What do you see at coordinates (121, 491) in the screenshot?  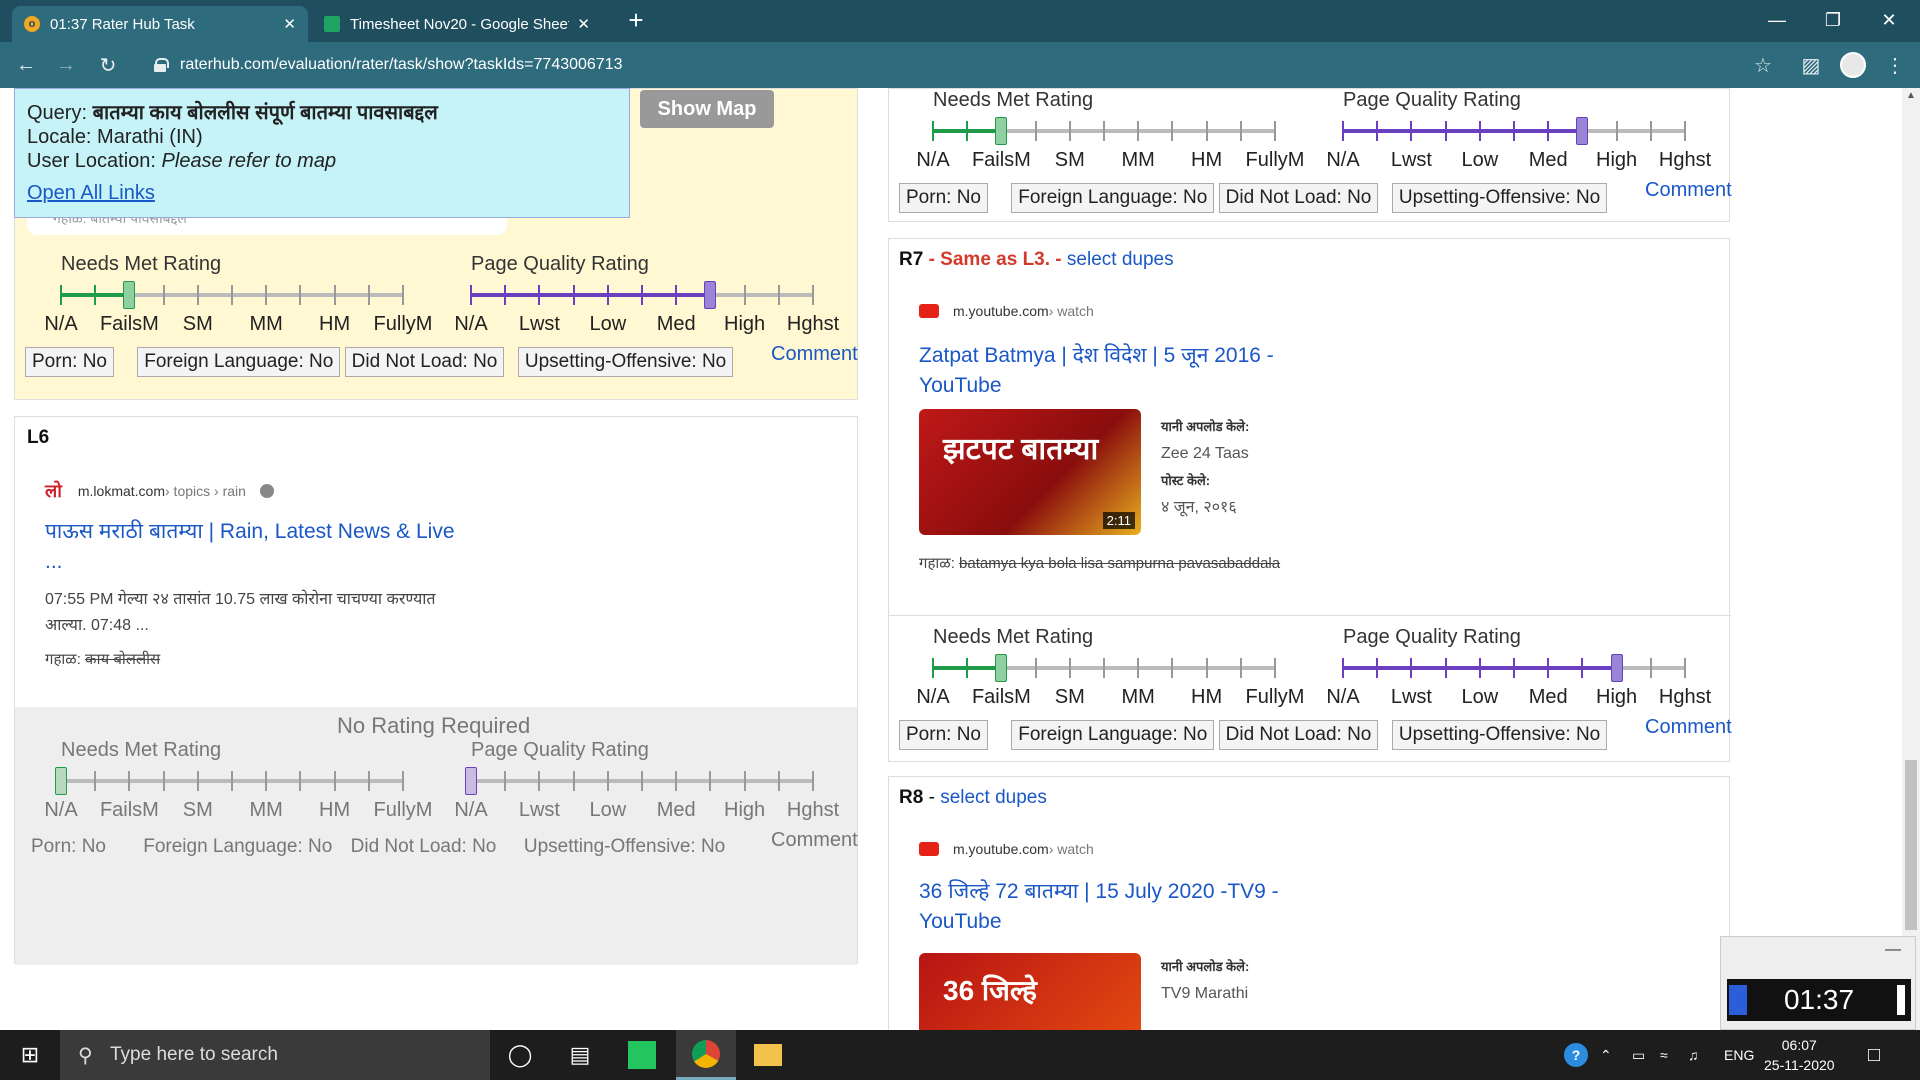 I see `site-domain: m.lokmat.com` at bounding box center [121, 491].